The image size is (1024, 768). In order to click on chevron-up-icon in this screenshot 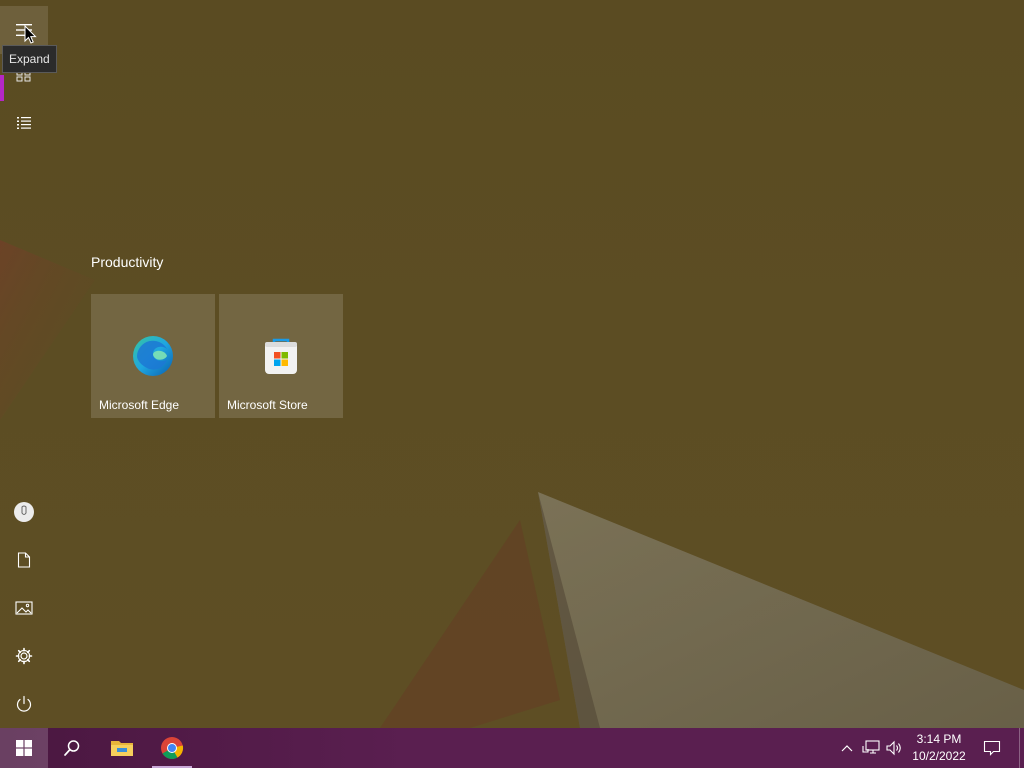, I will do `click(847, 748)`.